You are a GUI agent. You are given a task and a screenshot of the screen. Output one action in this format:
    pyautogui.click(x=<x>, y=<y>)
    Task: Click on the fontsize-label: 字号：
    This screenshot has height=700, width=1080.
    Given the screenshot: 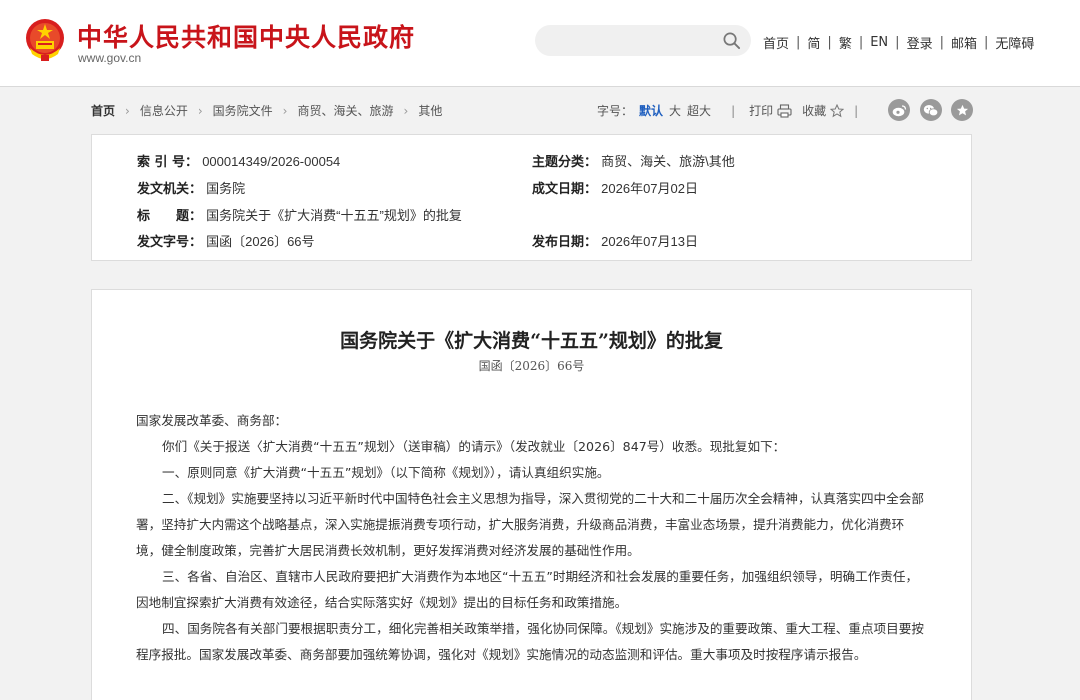 What is the action you would take?
    pyautogui.click(x=615, y=111)
    